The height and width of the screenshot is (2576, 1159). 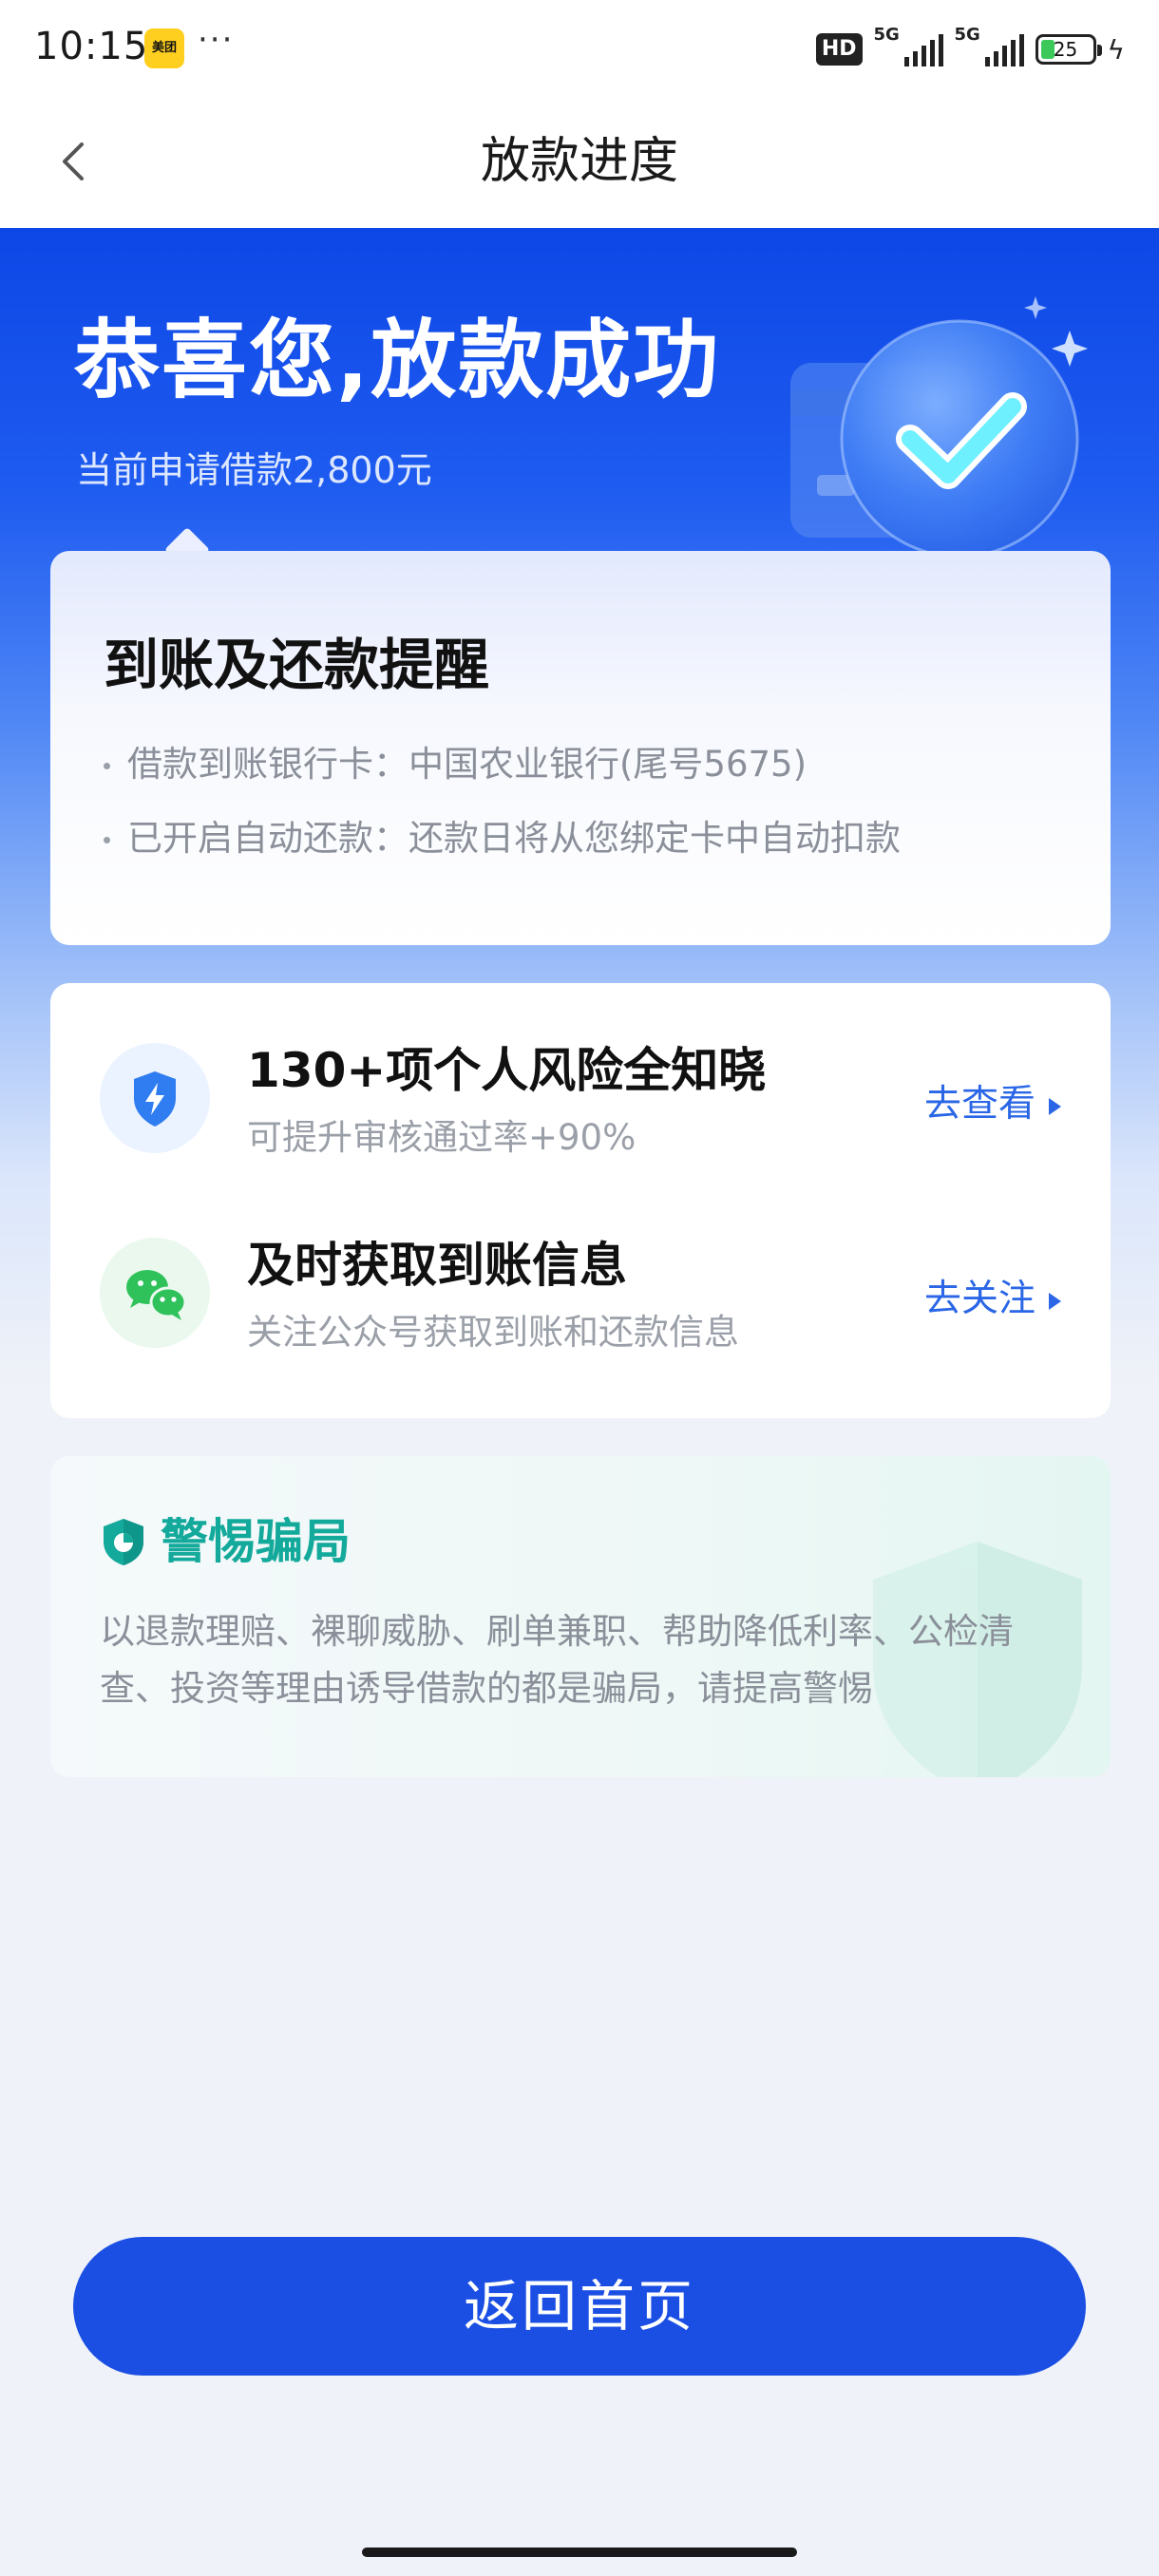 I want to click on follow-account-row: 及时获取到账信息 关注公众号获取到账和还款信息 去关注, so click(x=580, y=1306).